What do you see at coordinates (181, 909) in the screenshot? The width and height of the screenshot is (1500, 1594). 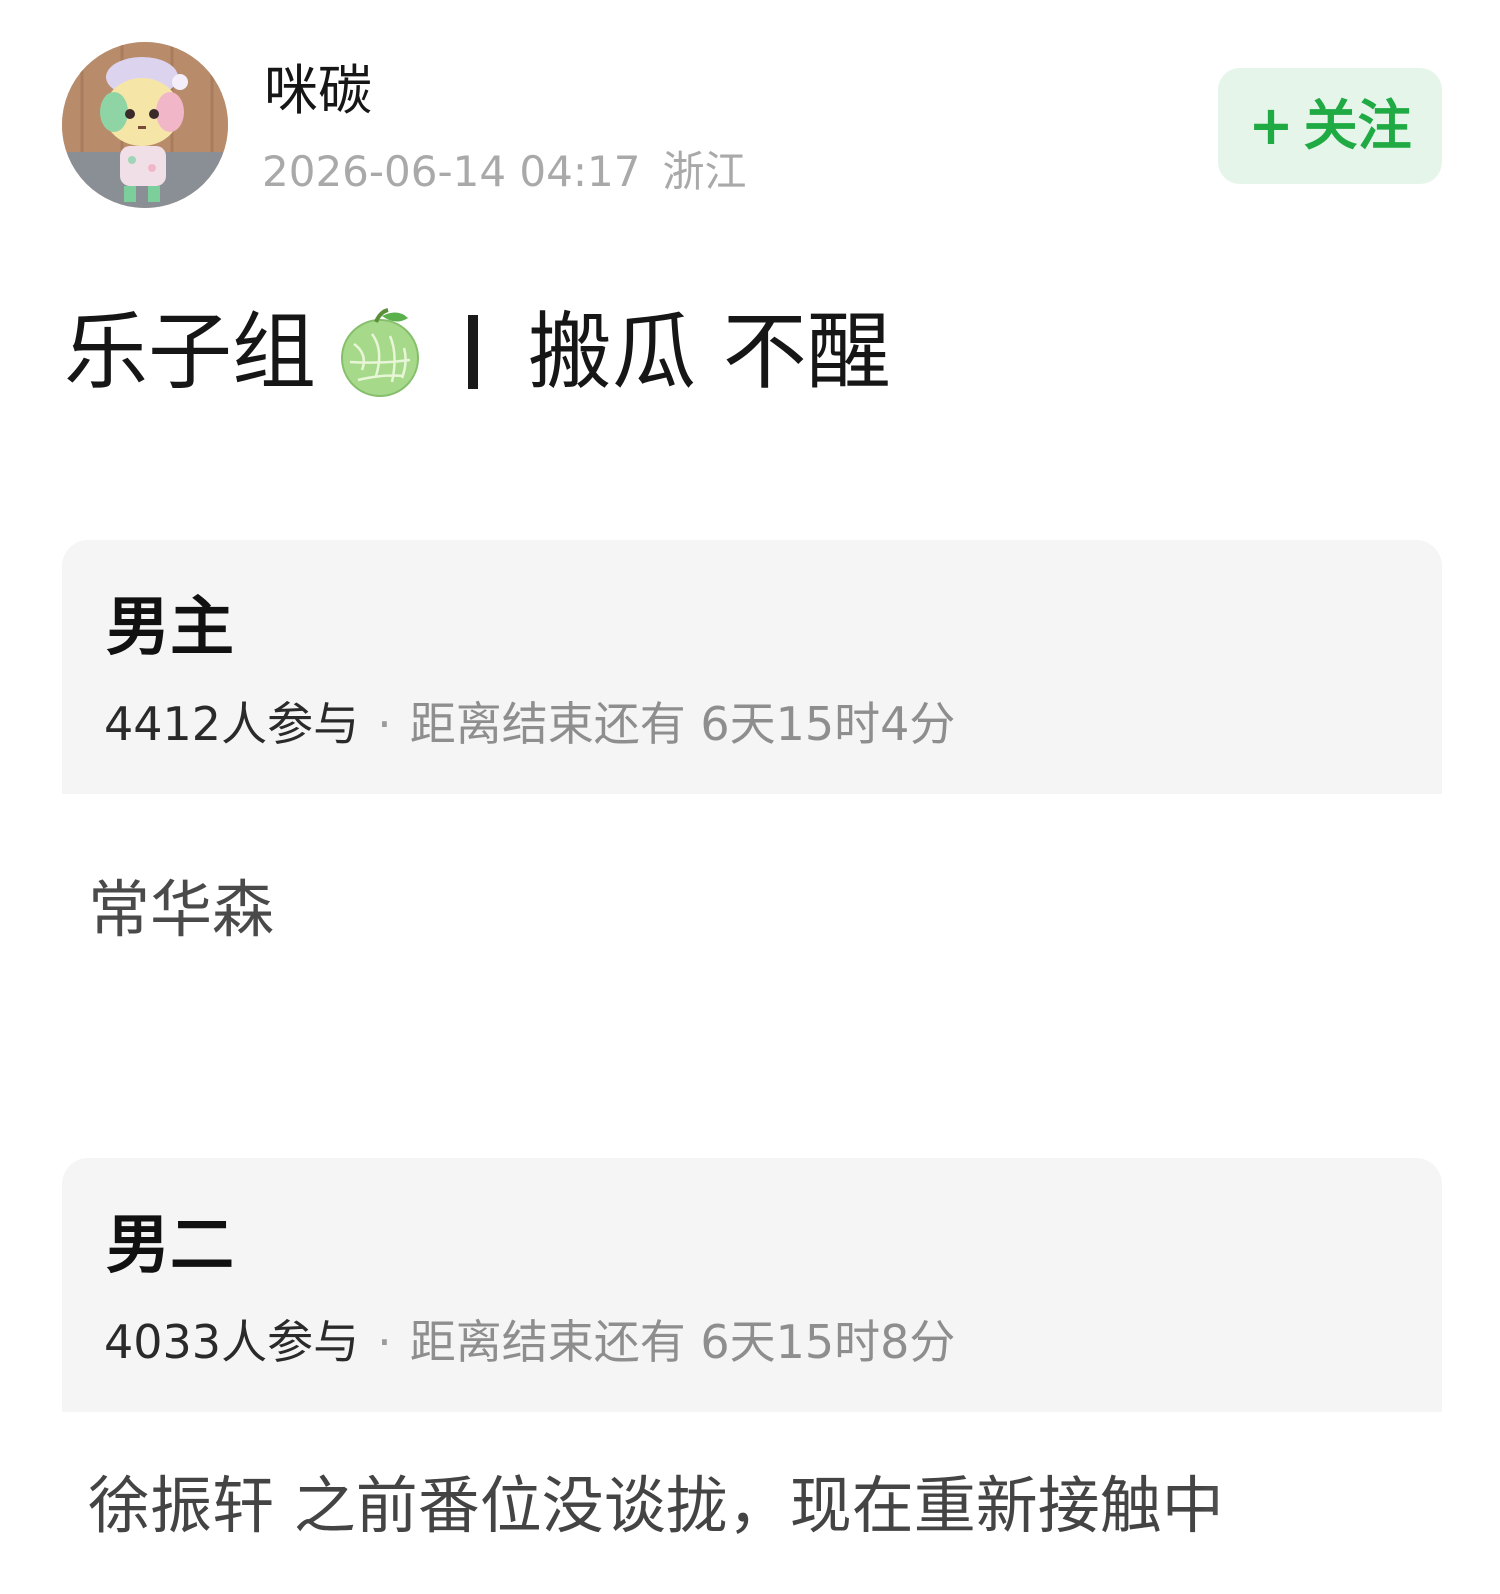 I see `poll-answer: 常华森` at bounding box center [181, 909].